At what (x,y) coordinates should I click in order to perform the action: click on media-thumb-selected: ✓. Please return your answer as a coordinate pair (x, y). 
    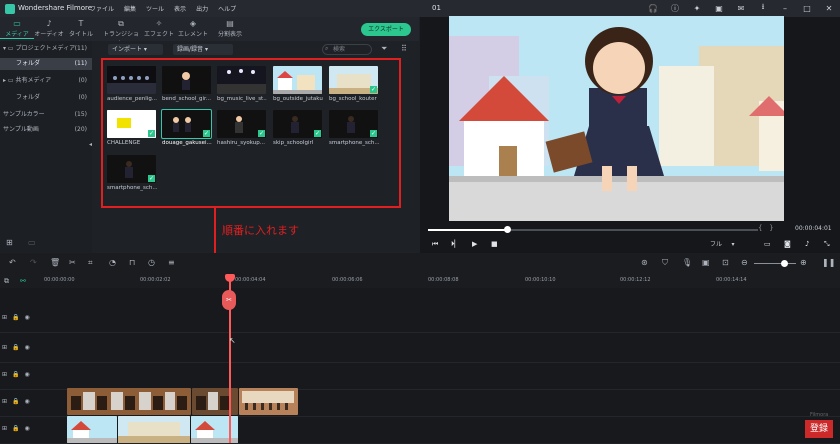
    Looking at the image, I should click on (186, 124).